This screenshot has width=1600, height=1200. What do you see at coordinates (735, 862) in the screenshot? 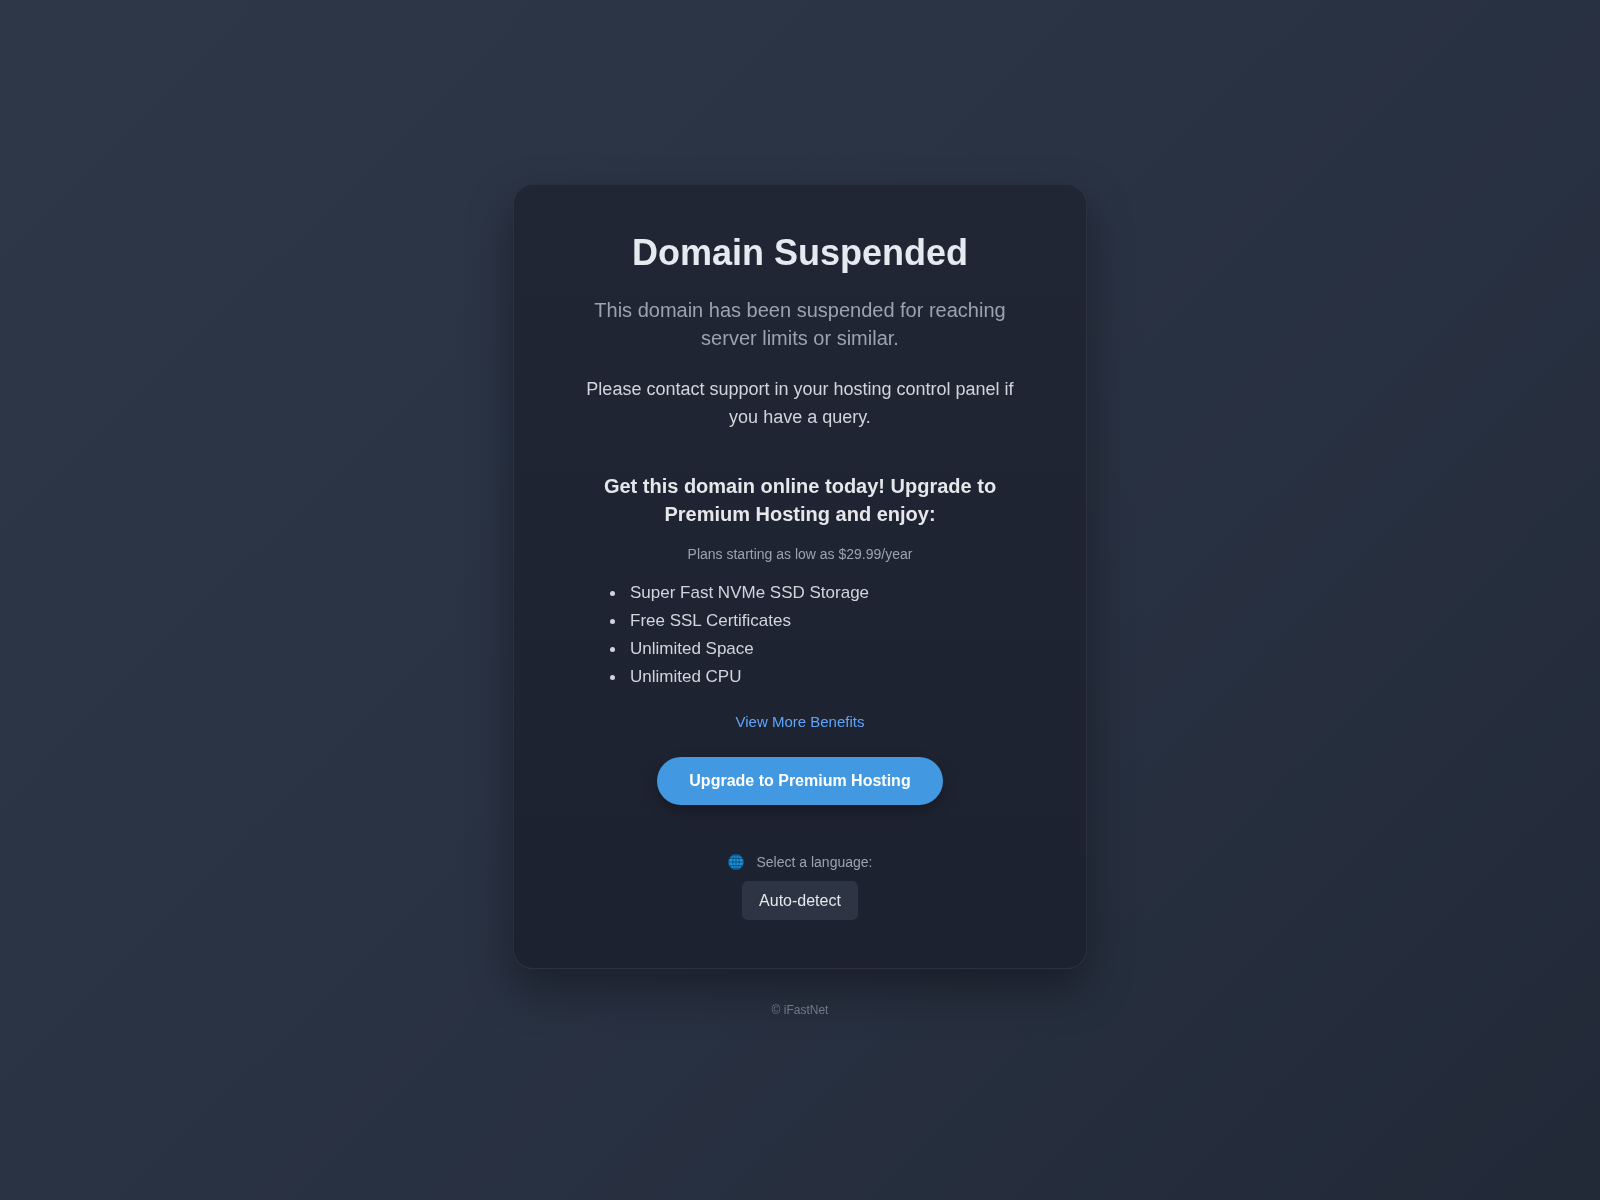
I see `globe-icon` at bounding box center [735, 862].